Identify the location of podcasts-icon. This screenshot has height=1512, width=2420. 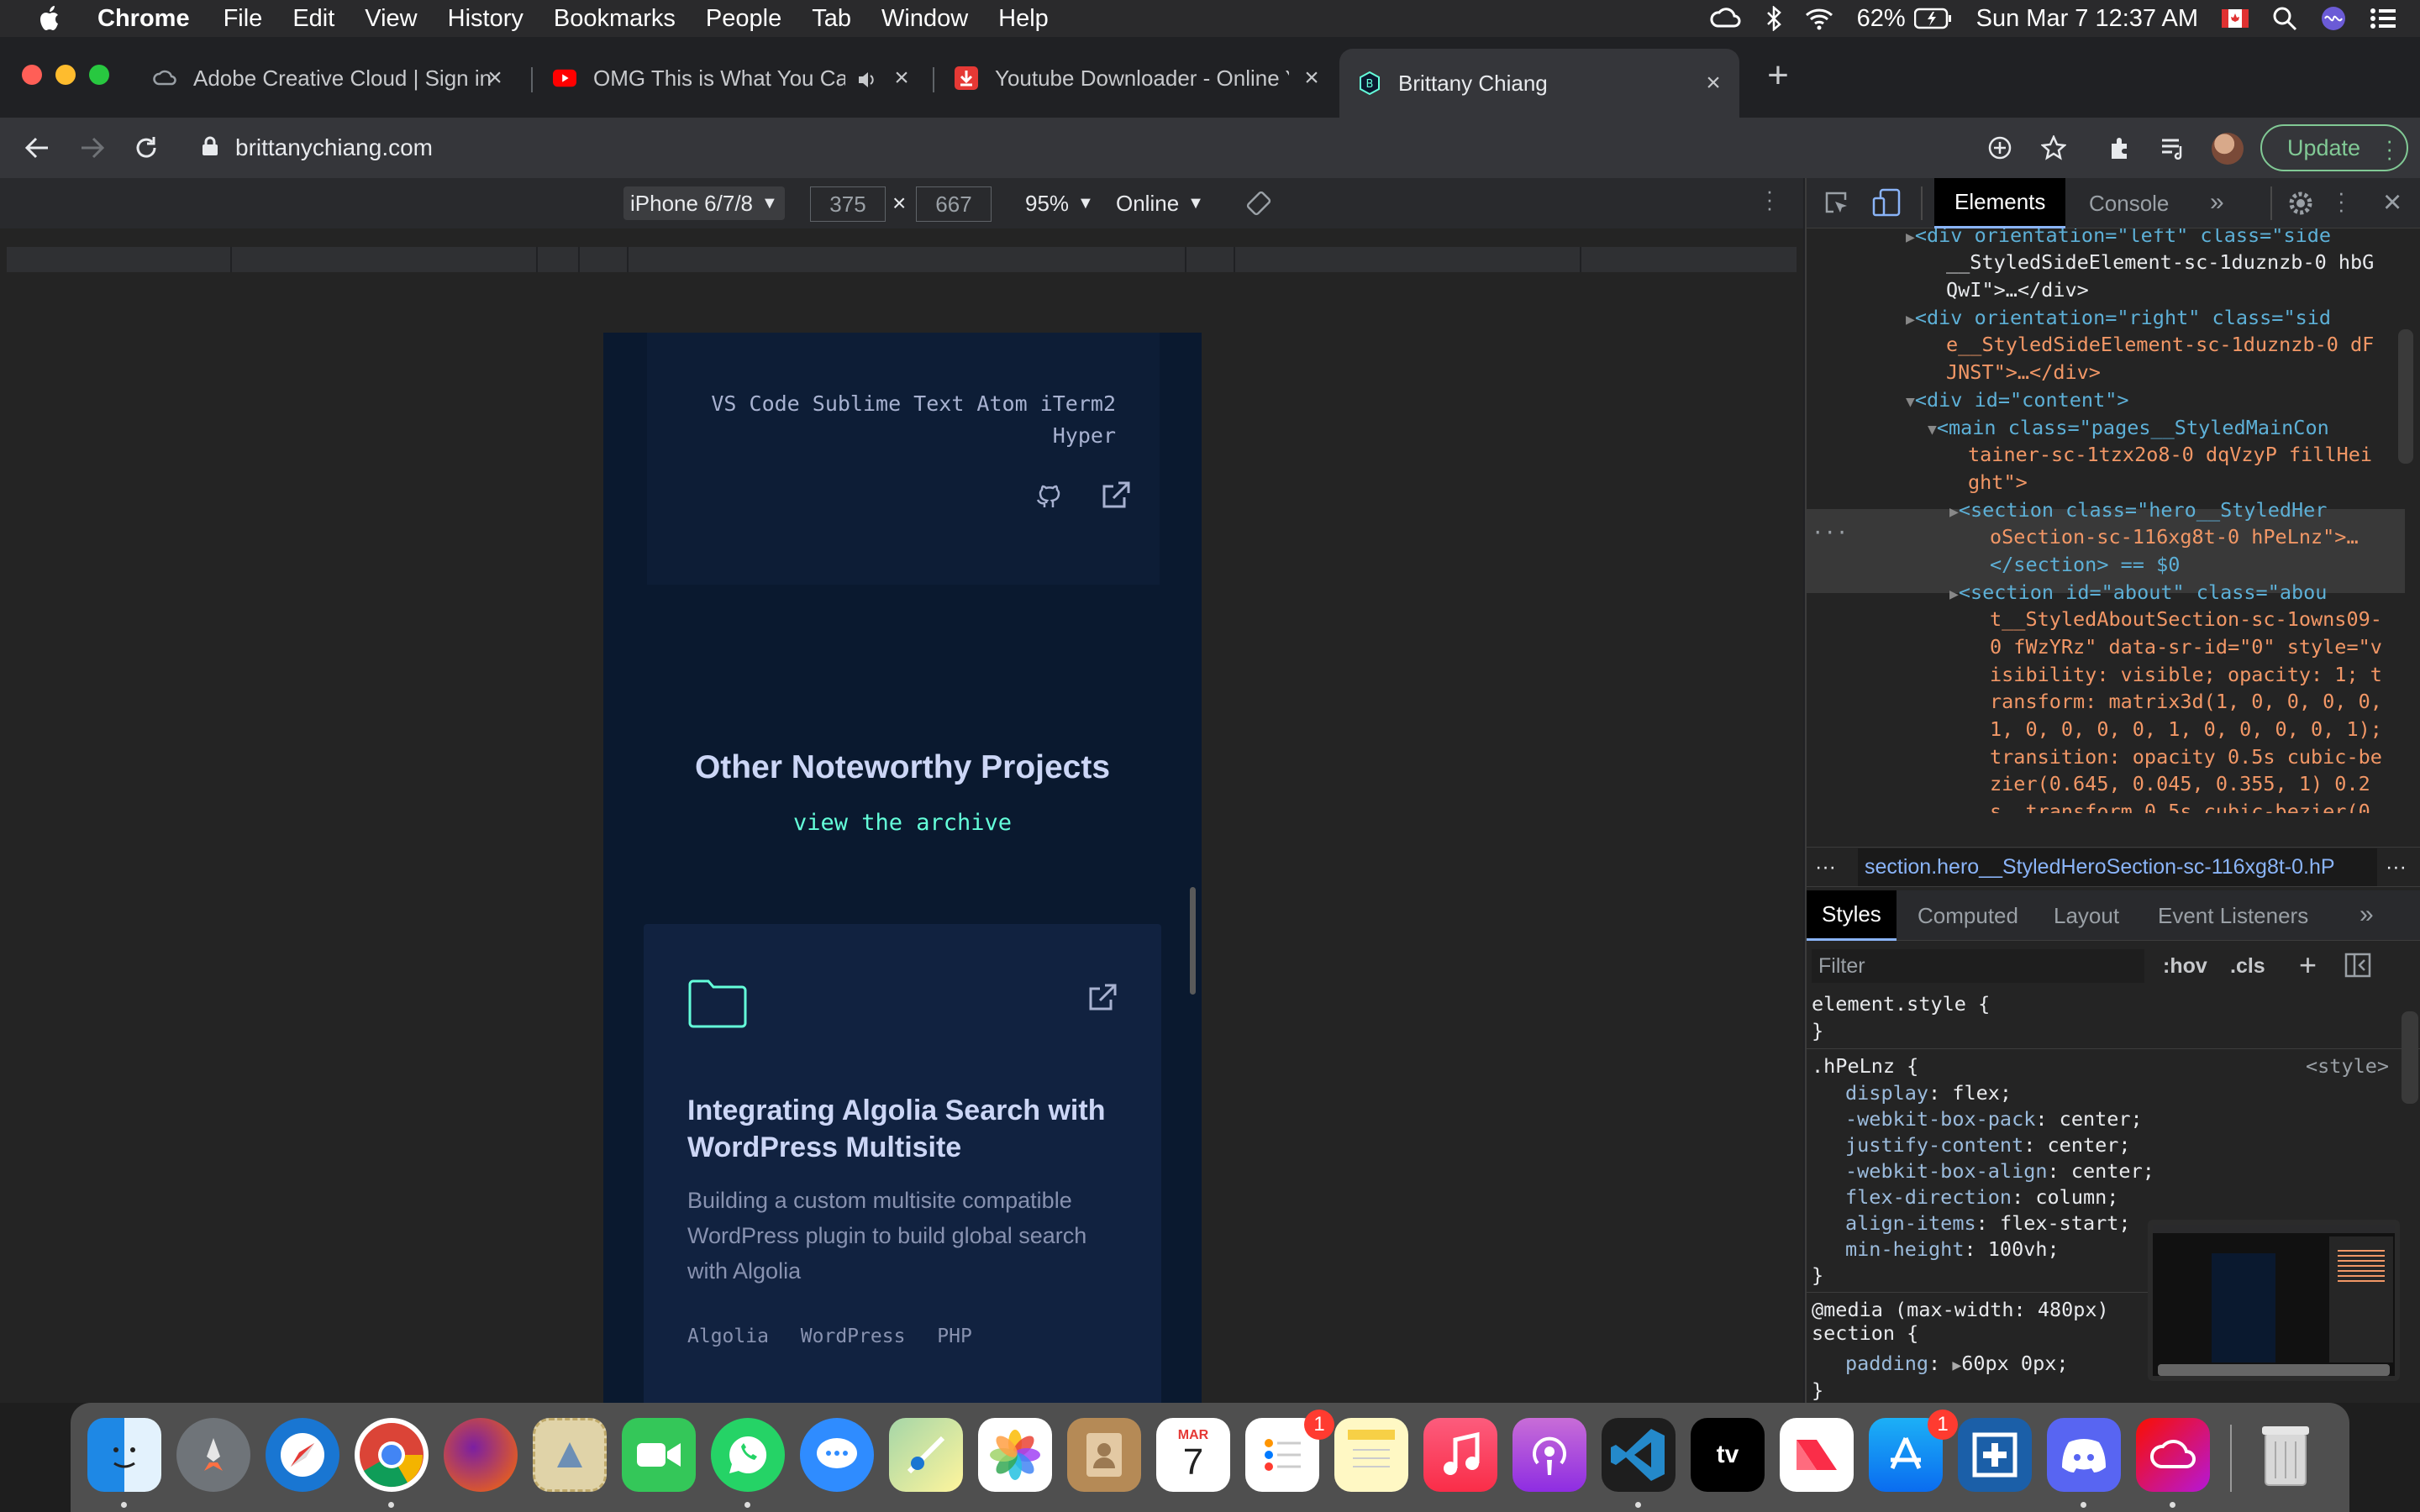
(1549, 1455).